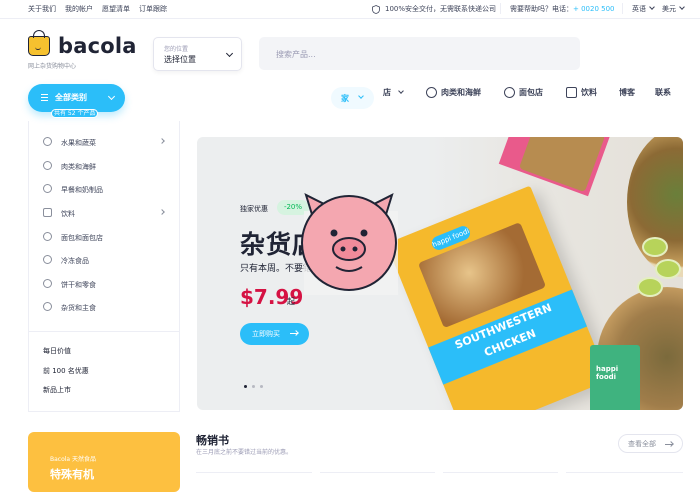  Describe the element at coordinates (212, 440) in the screenshot. I see `section-title: 畅销书` at that location.